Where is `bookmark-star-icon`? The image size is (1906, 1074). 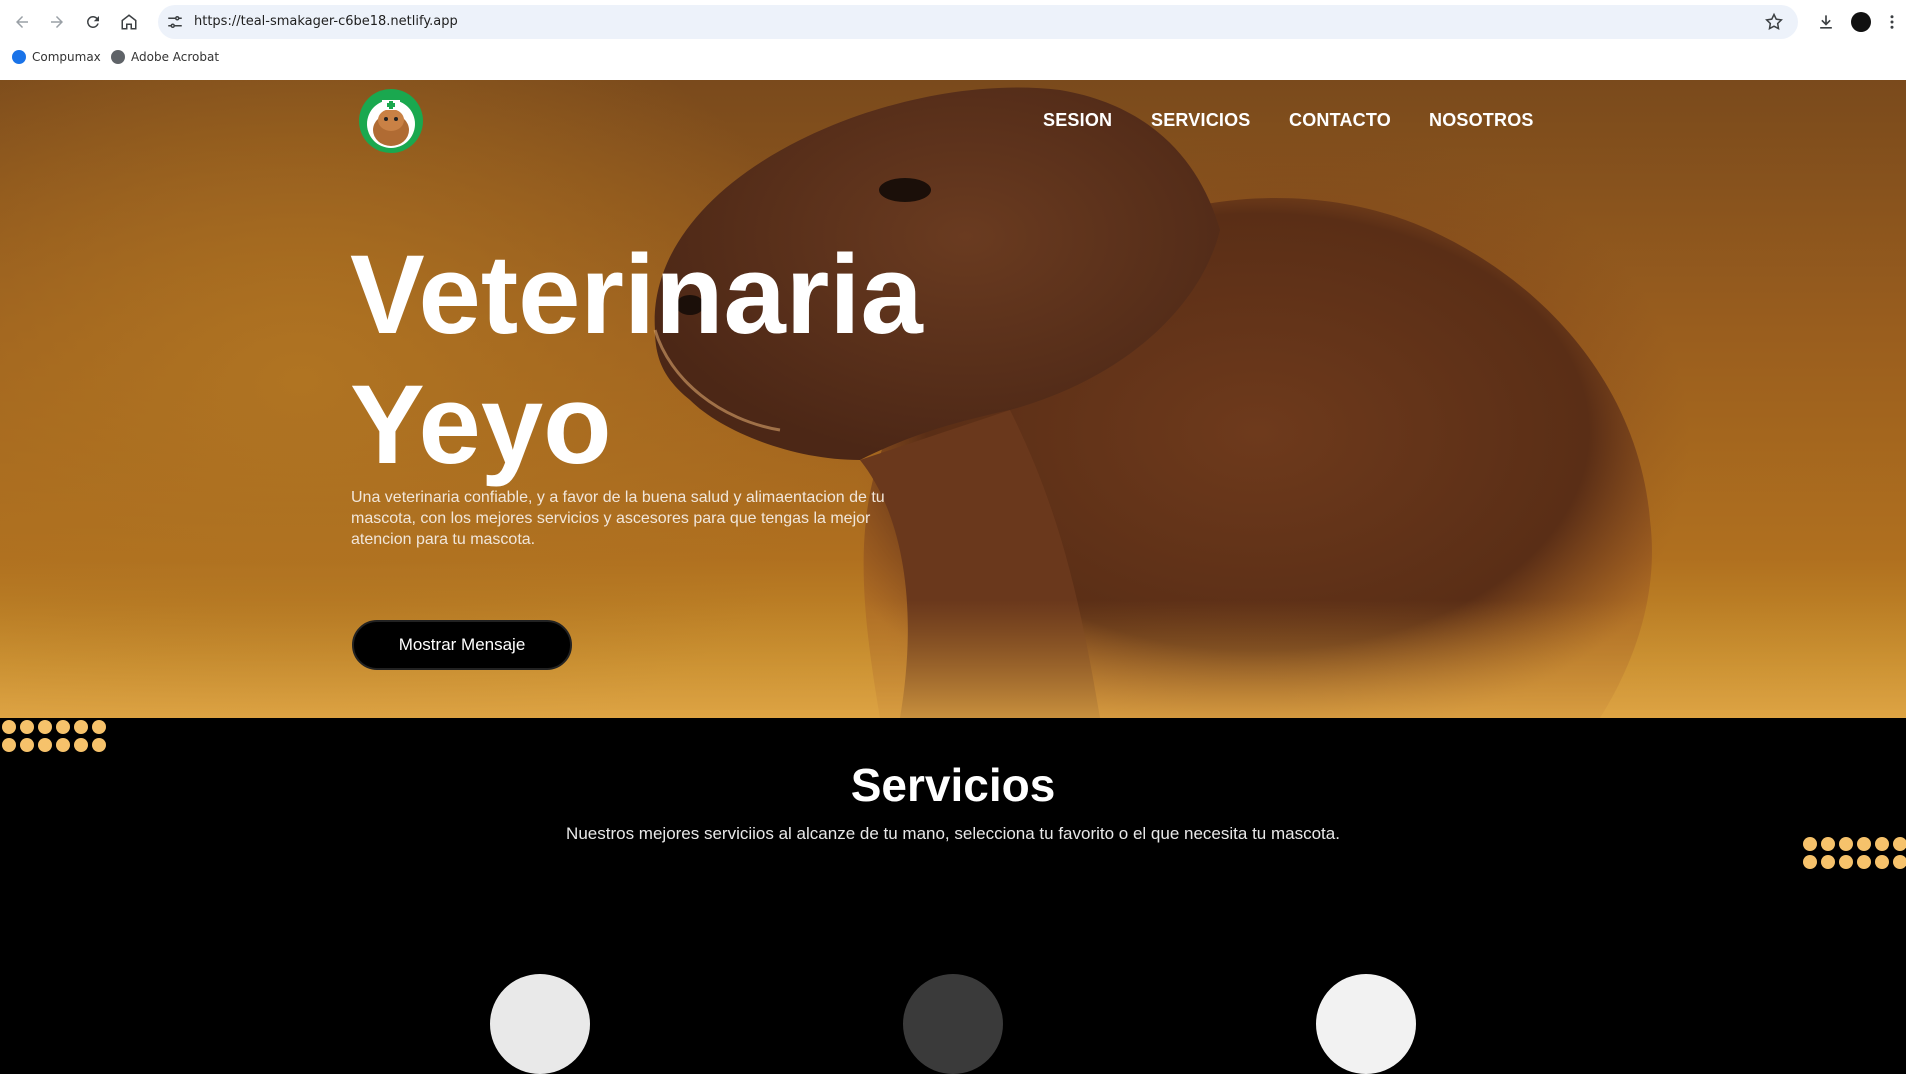
bookmark-star-icon is located at coordinates (1774, 22).